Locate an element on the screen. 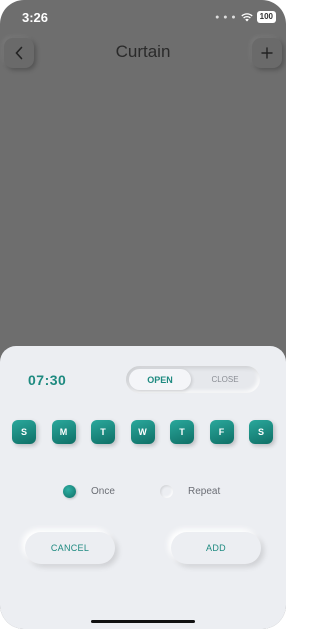  add-schedule-button: ADD is located at coordinates (216, 548).